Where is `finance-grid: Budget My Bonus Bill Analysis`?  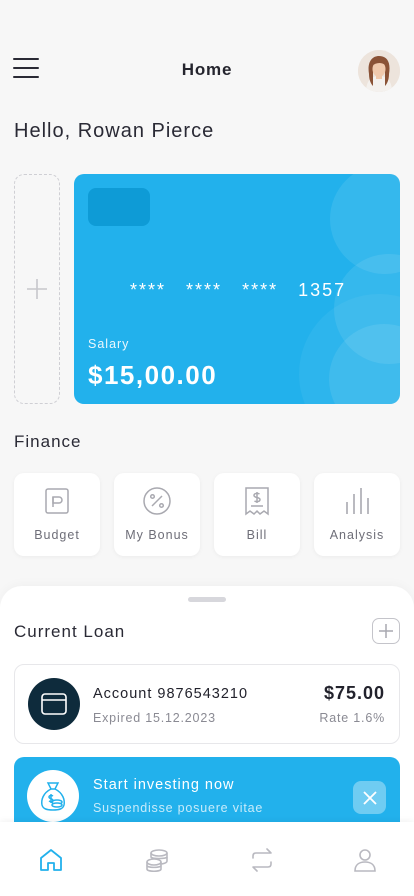
finance-grid: Budget My Bonus Bill Analysis is located at coordinates (207, 514).